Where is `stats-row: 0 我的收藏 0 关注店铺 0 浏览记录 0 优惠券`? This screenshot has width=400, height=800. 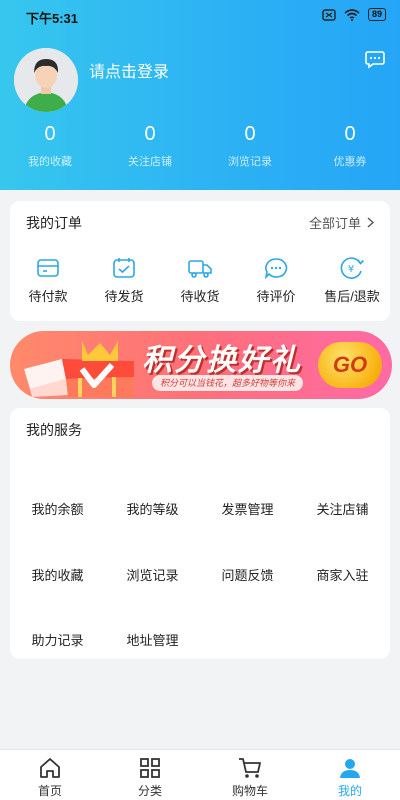
stats-row: 0 我的收藏 0 关注店铺 0 浏览记录 0 优惠券 is located at coordinates (200, 145).